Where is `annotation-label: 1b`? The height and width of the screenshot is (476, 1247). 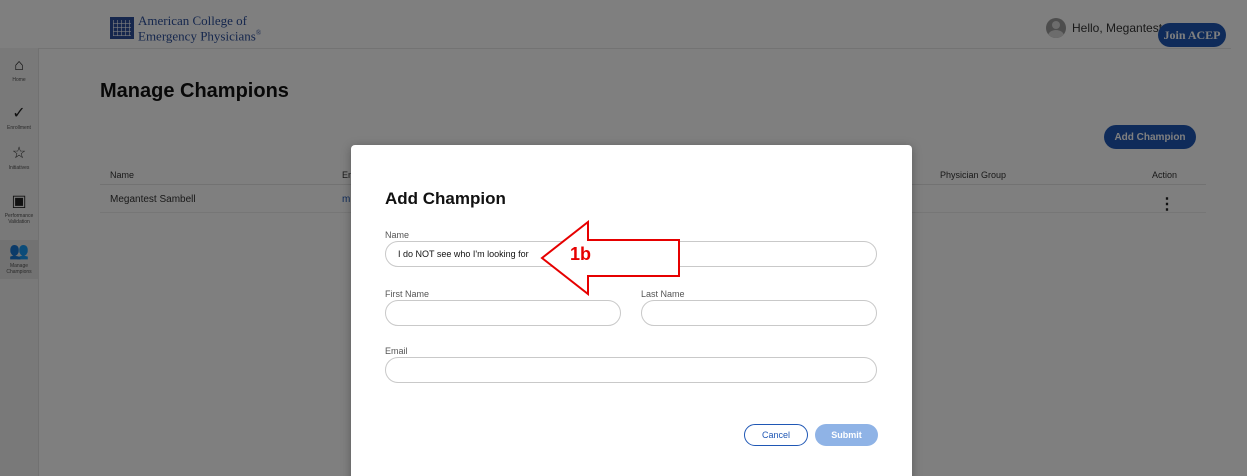 annotation-label: 1b is located at coordinates (581, 254).